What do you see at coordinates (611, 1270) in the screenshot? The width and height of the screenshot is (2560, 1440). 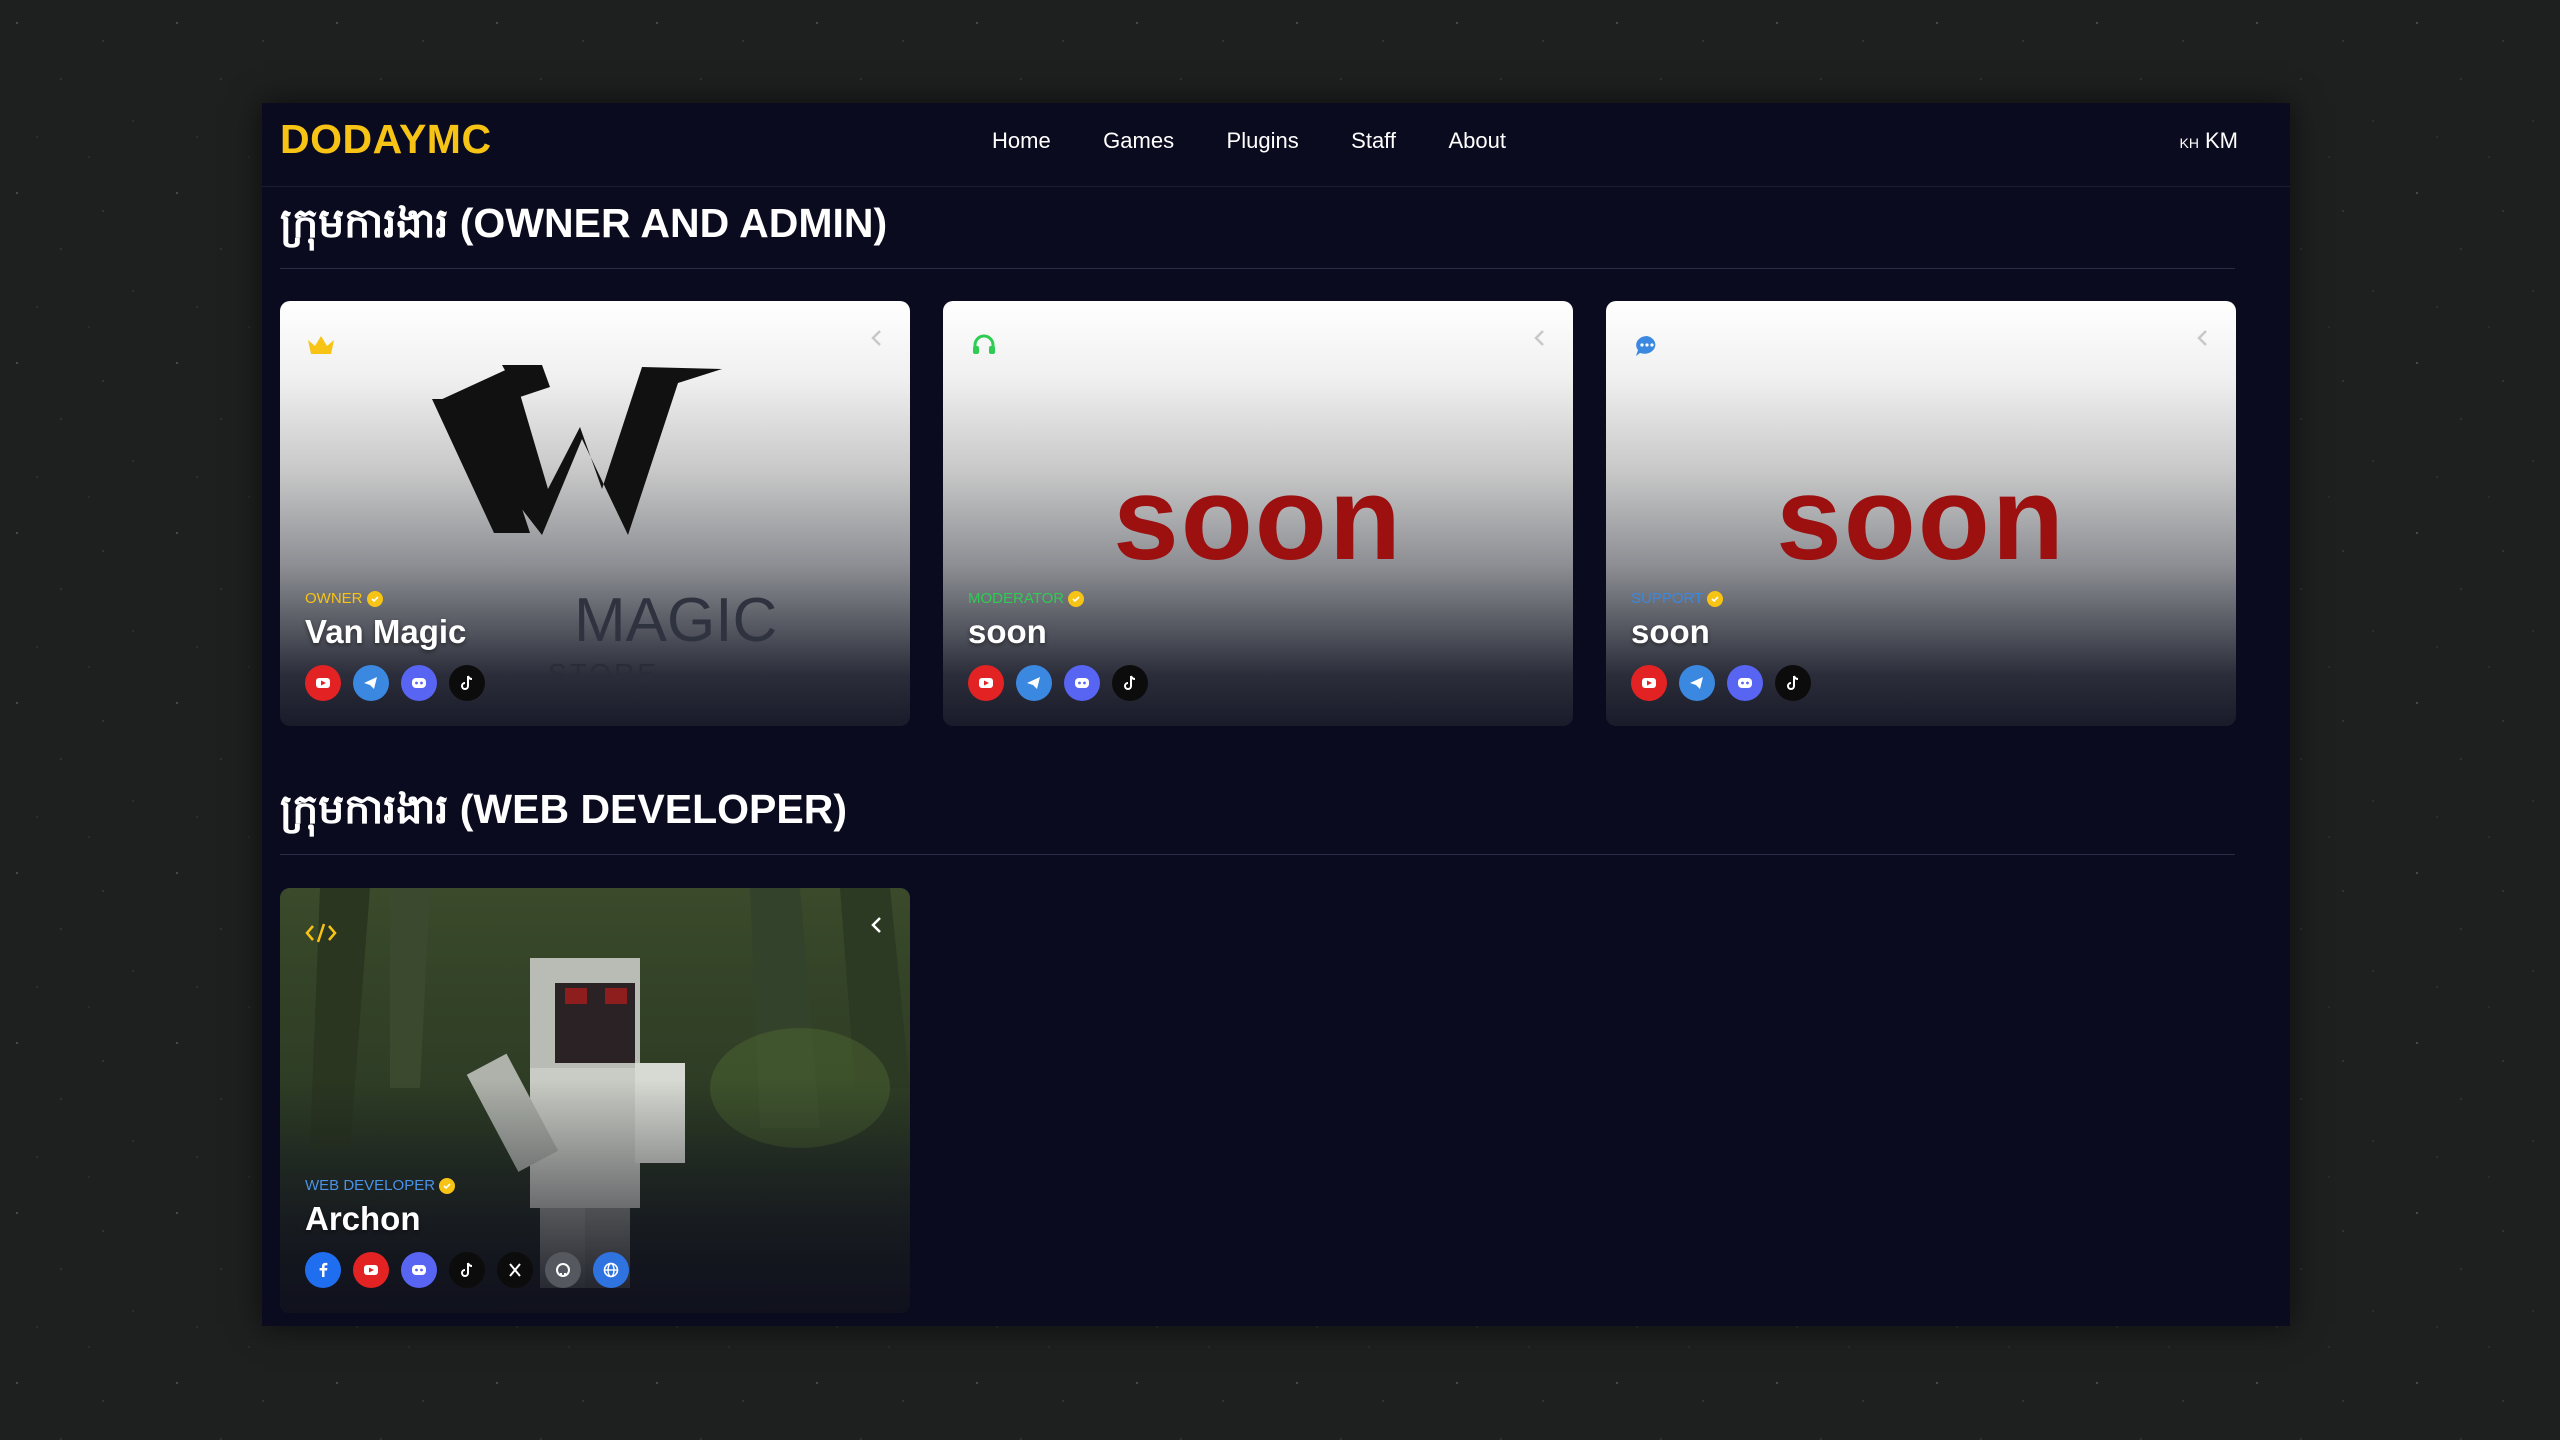 I see `globe-icon` at bounding box center [611, 1270].